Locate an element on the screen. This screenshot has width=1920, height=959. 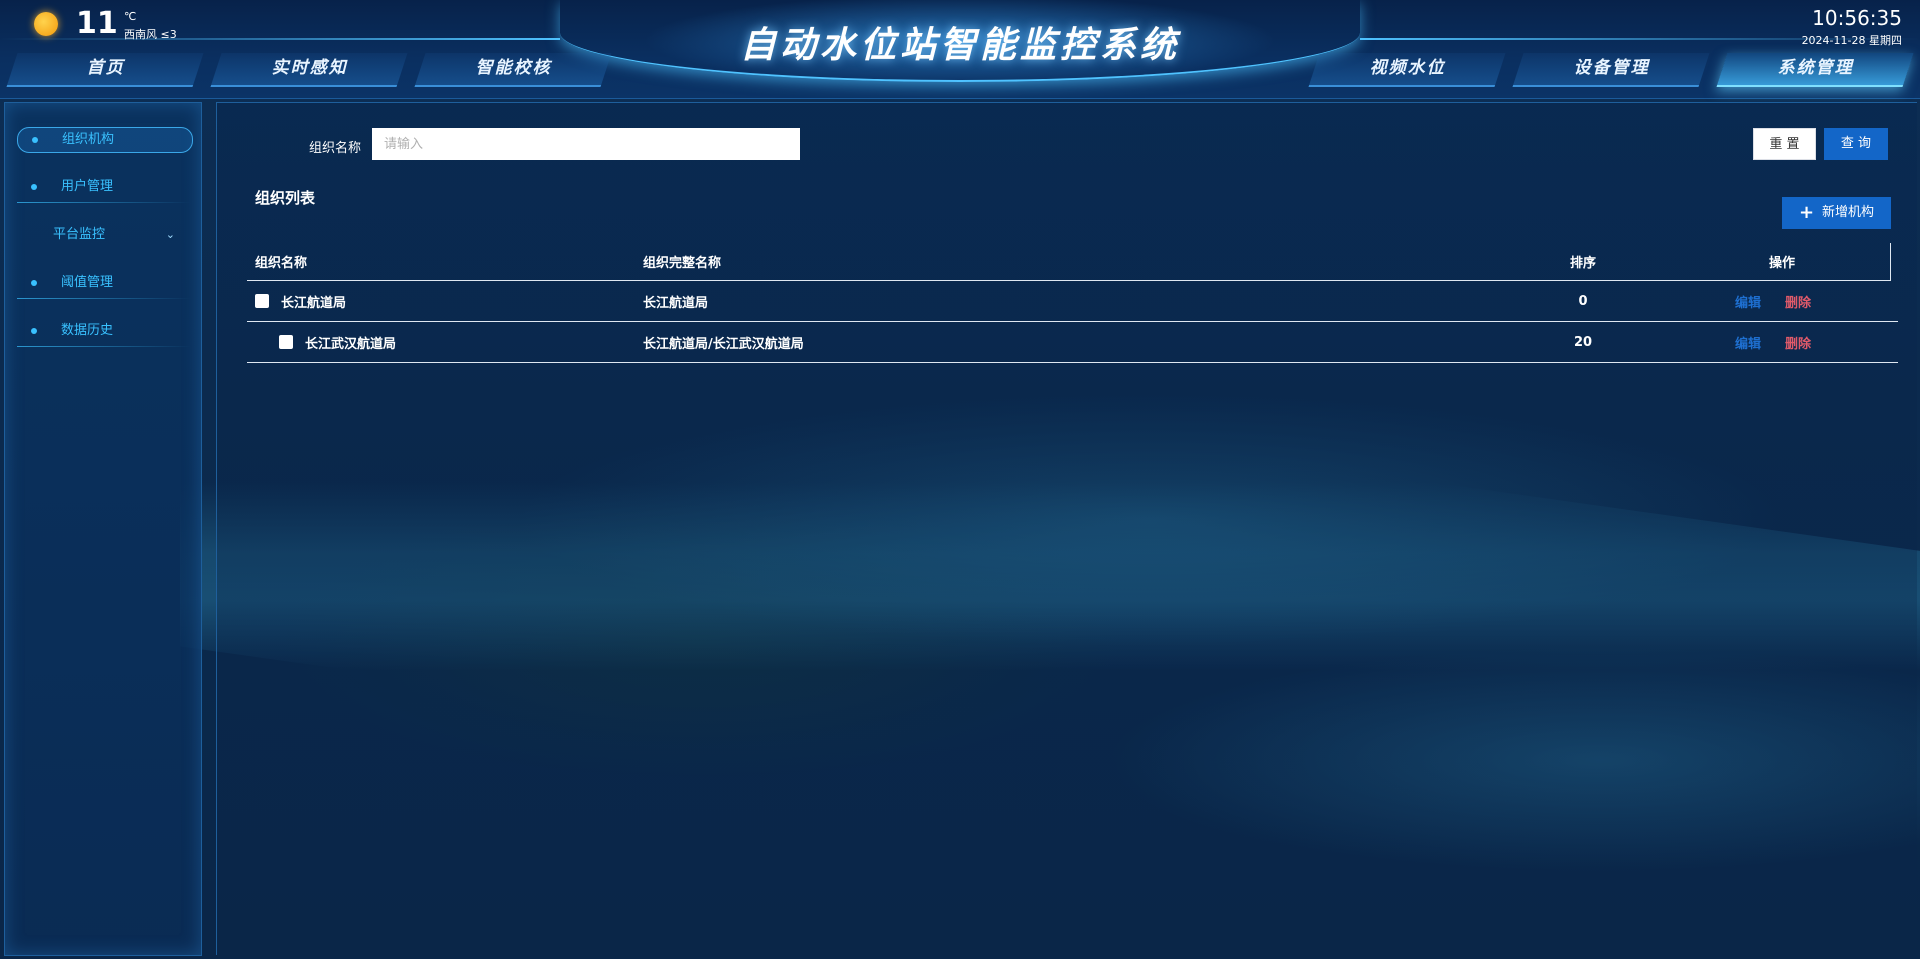
system-title: 自动水位站智能监控系统 is located at coordinates (959, 45).